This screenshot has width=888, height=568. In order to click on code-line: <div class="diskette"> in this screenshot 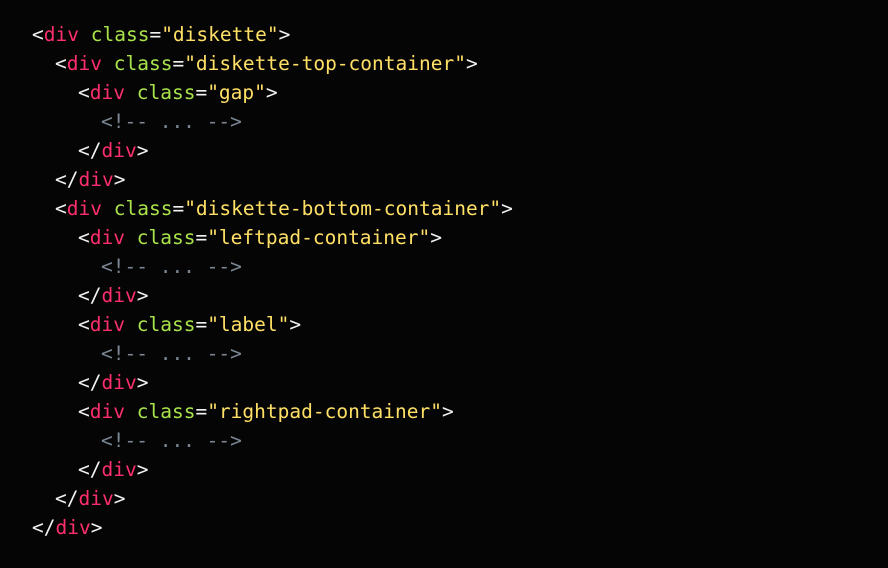, I will do `click(460, 34)`.